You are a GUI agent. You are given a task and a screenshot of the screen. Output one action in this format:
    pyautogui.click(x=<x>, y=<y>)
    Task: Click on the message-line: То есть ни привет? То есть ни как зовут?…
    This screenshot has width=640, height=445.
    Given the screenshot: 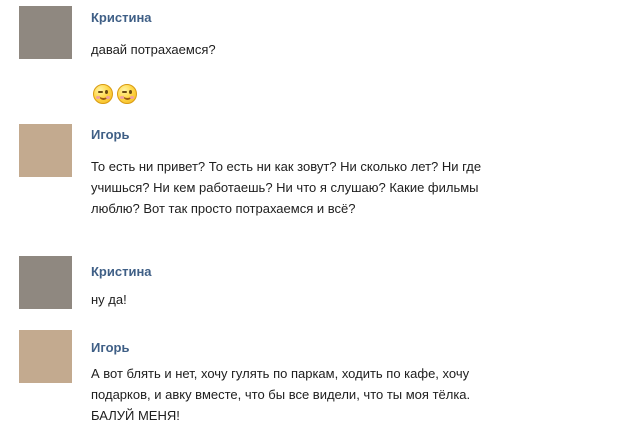 What is the action you would take?
    pyautogui.click(x=286, y=166)
    